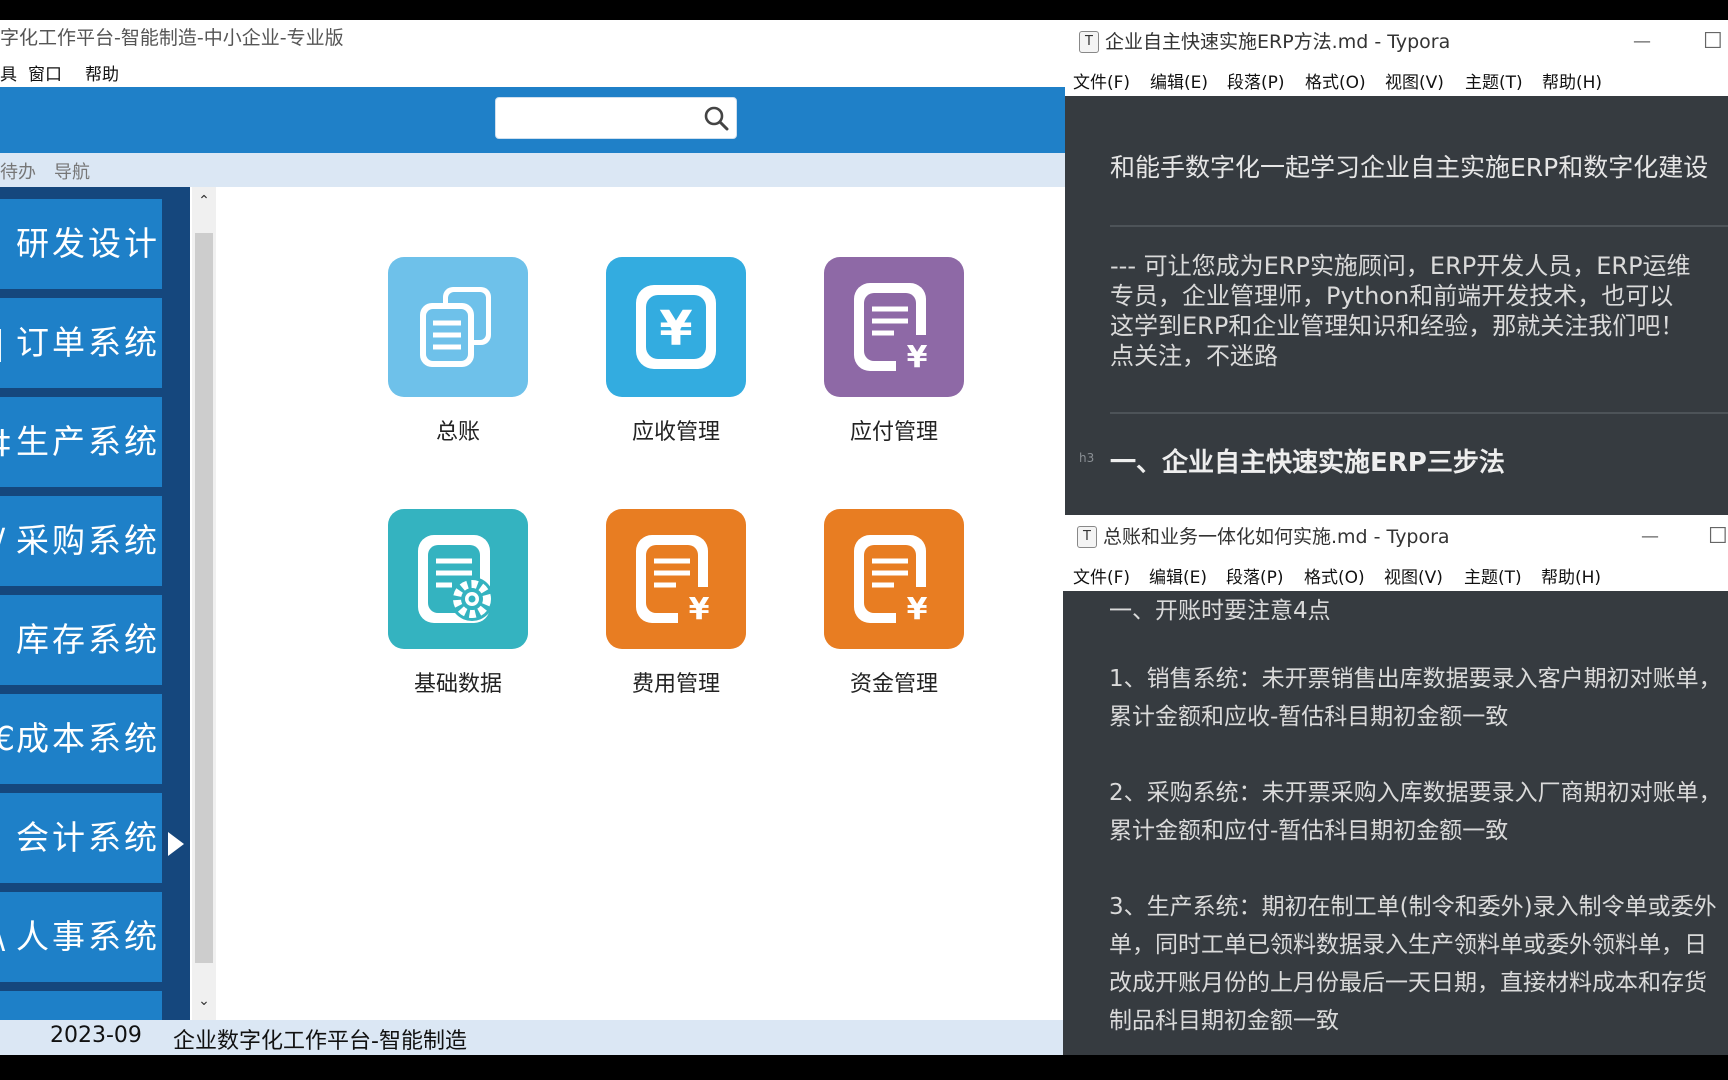 The height and width of the screenshot is (1080, 1728). What do you see at coordinates (1224, 1021) in the screenshot?
I see `doc-line: 制品科目期初金额一致` at bounding box center [1224, 1021].